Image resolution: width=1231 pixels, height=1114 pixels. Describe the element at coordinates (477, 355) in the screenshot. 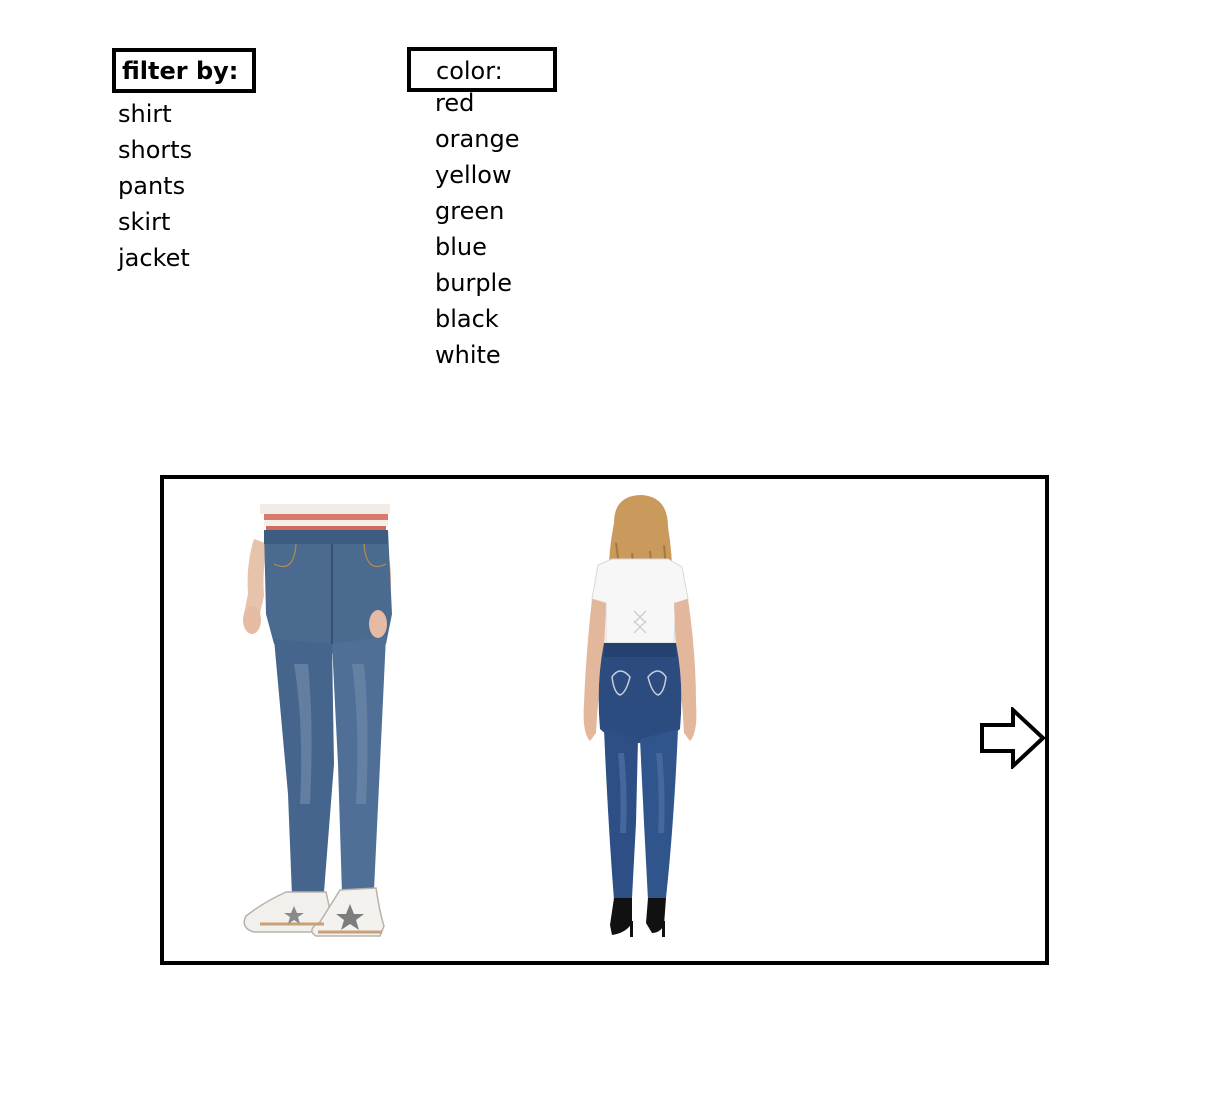

I see `color-option-white: white` at that location.